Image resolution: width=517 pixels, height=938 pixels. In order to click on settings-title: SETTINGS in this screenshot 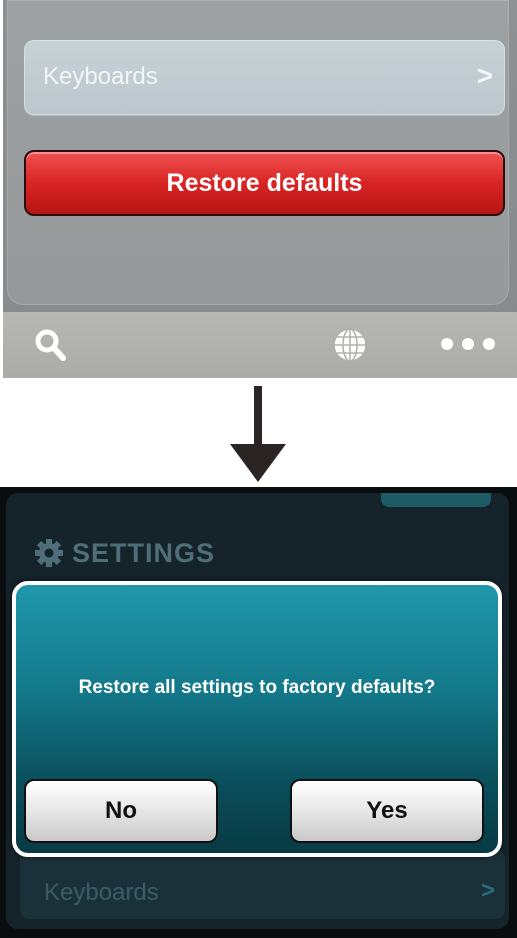, I will do `click(144, 552)`.